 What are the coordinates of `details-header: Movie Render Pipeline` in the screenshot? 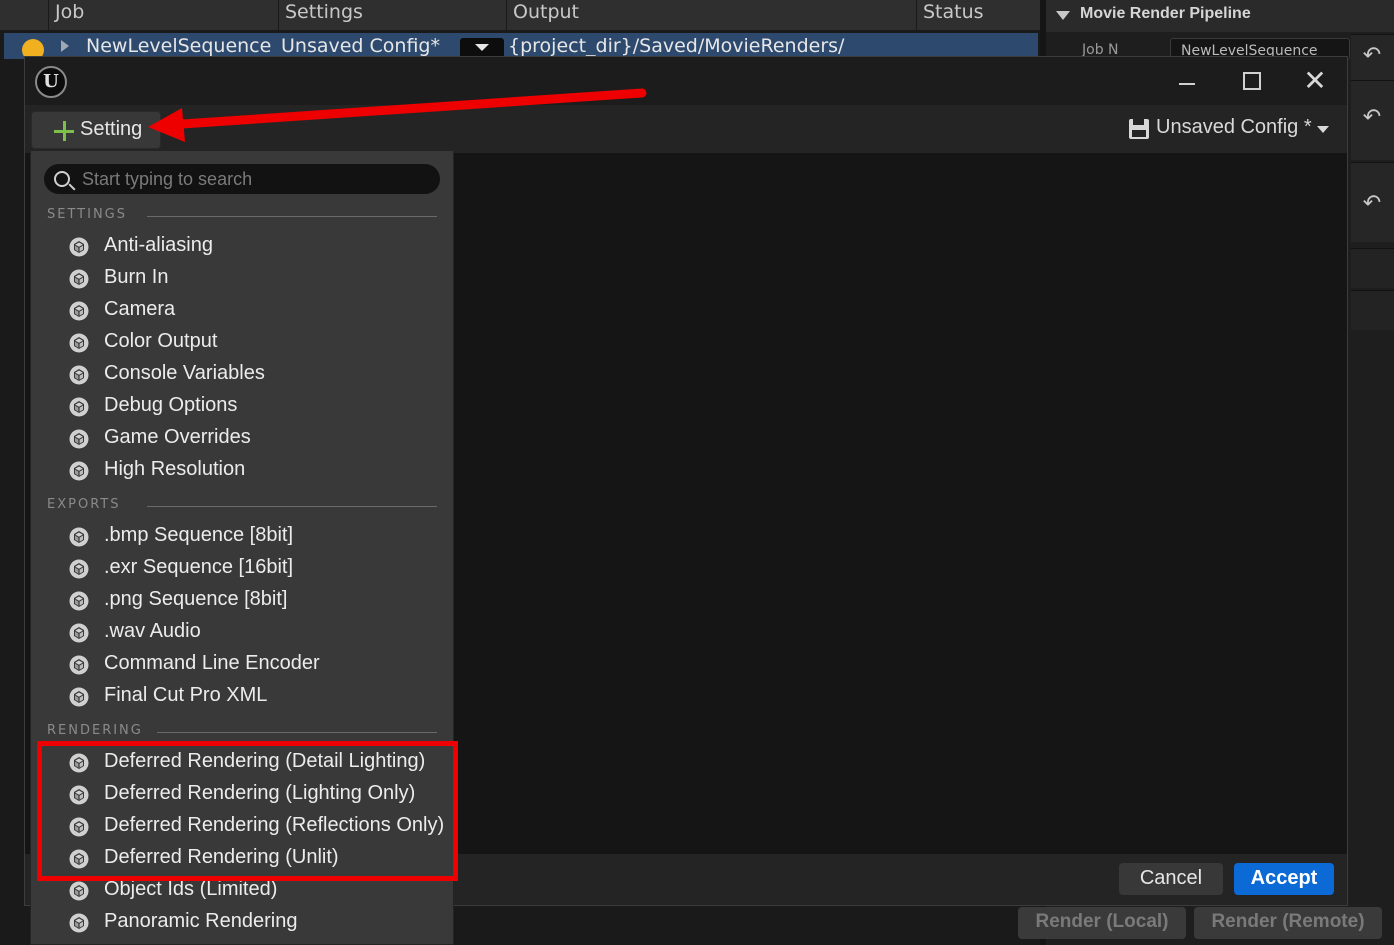 It's located at (1220, 16).